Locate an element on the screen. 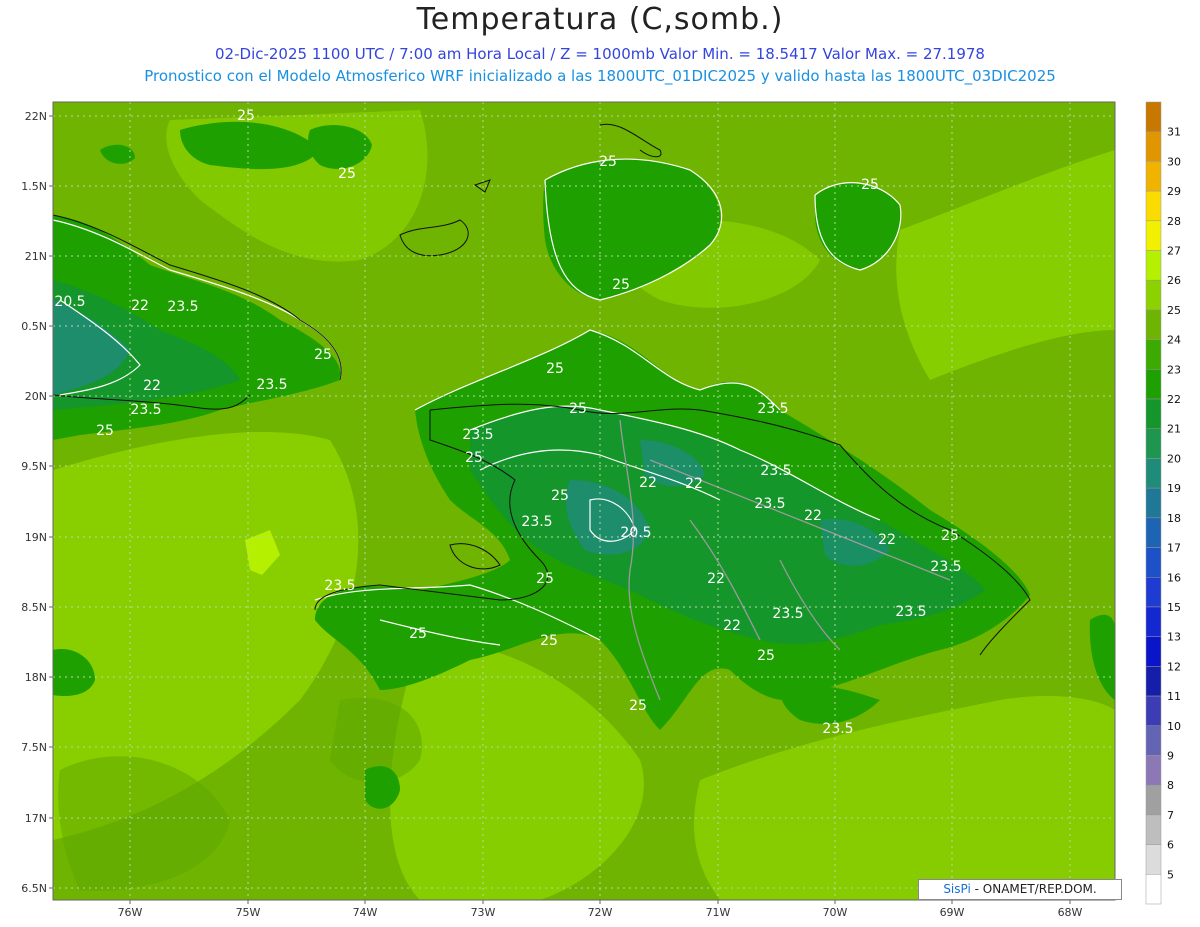  colorbar-label: 20 is located at coordinates (1174, 458).